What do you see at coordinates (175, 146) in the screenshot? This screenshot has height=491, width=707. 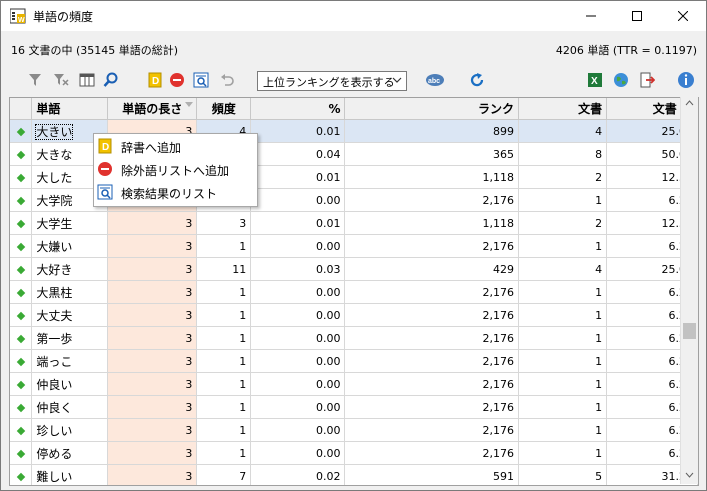 I see `menu-item-add-dictionary: D 辞書へ追加` at bounding box center [175, 146].